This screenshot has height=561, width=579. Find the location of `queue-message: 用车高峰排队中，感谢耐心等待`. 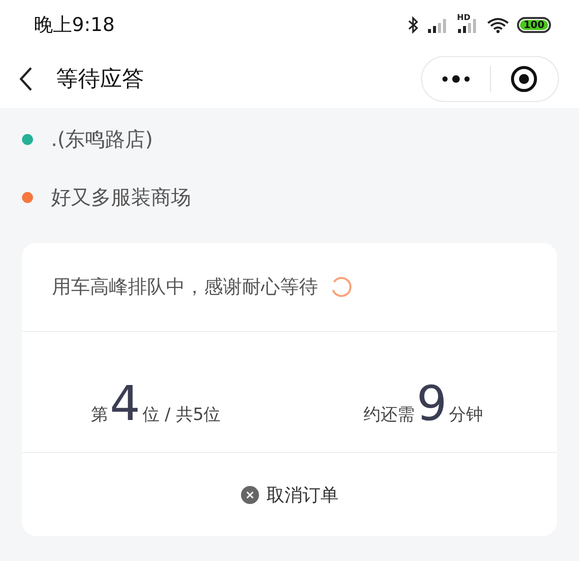

queue-message: 用车高峰排队中，感谢耐心等待 is located at coordinates (185, 287).